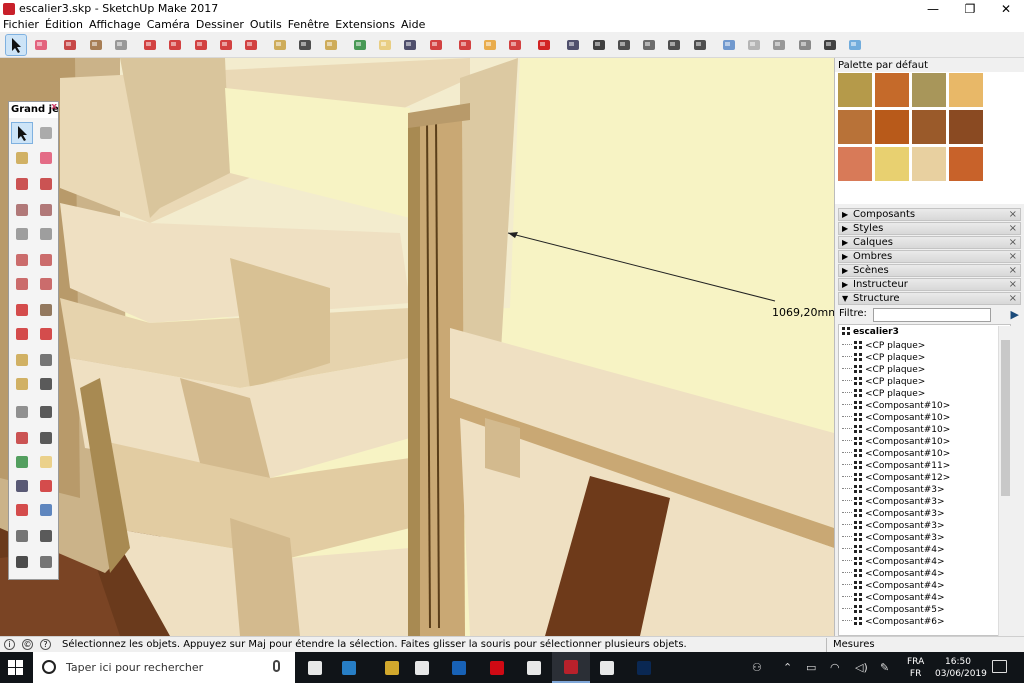 This screenshot has height=683, width=1024. I want to click on network-icon: ▭, so click(811, 667).